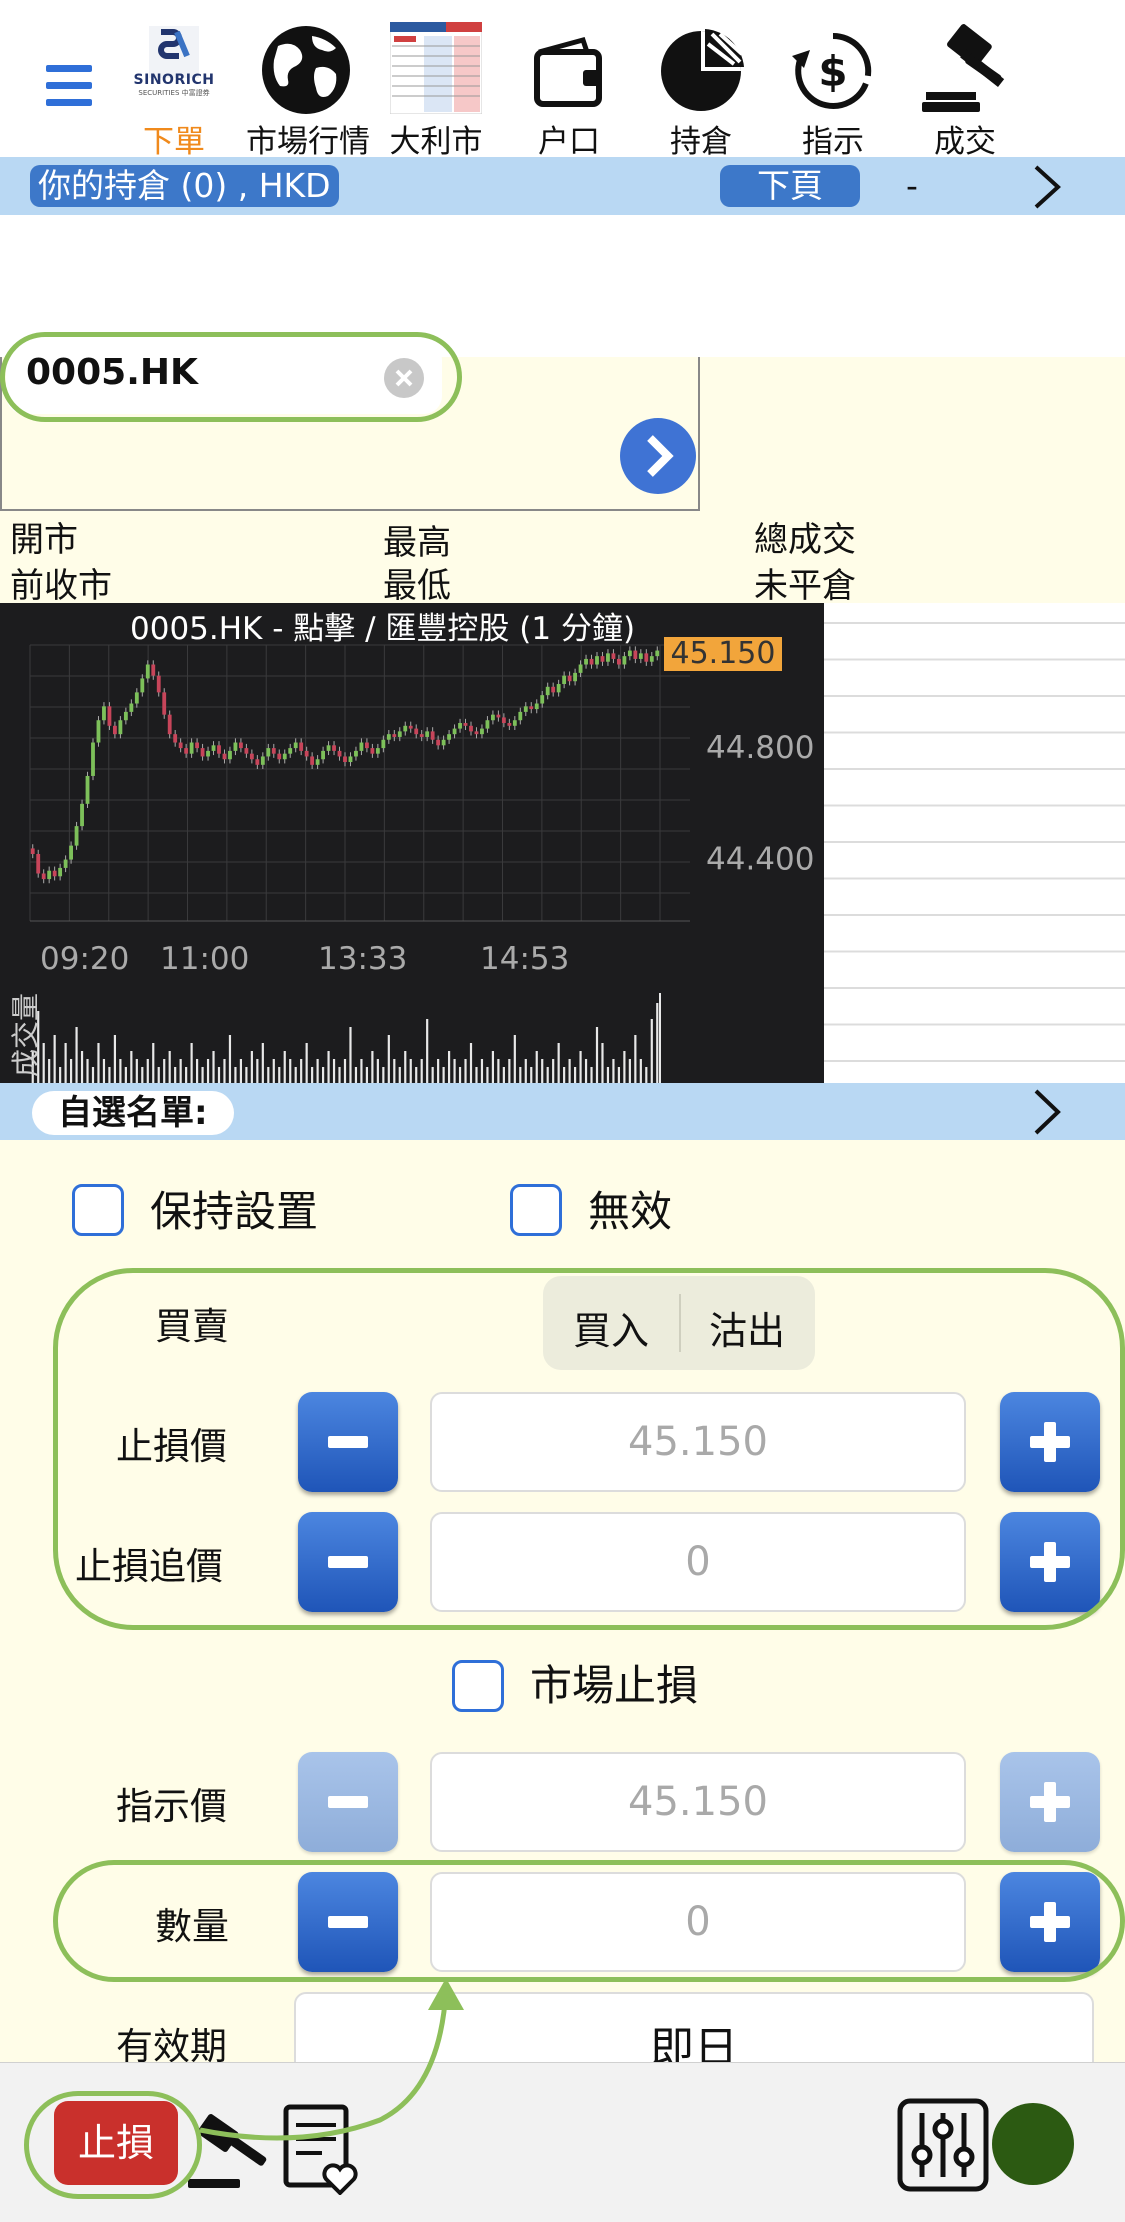  Describe the element at coordinates (348, 1802) in the screenshot. I see `order-price-minus-button` at that location.